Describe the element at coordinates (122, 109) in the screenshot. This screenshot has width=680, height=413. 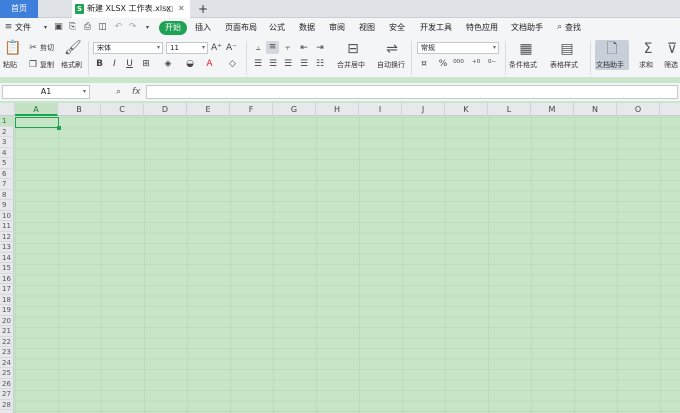
I see `column-header-c: C` at that location.